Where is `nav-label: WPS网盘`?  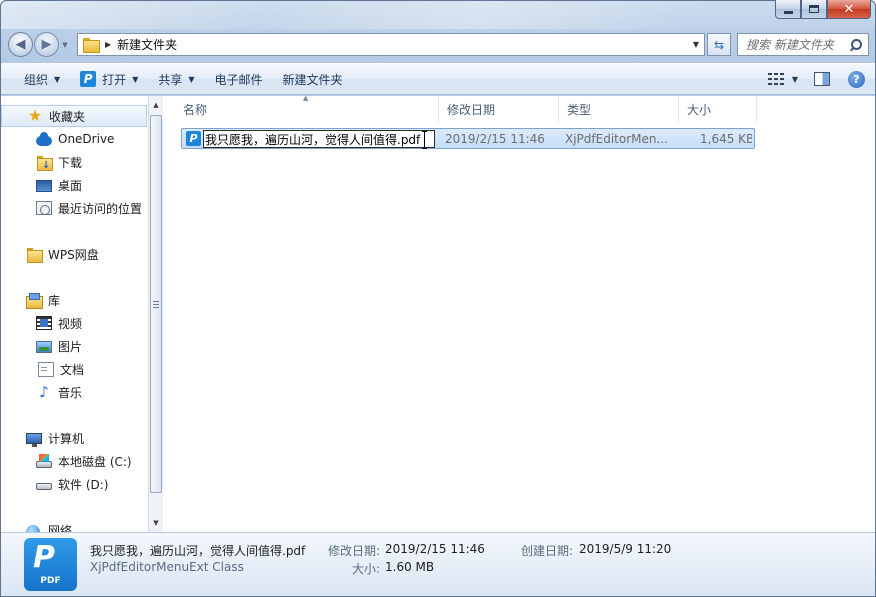 nav-label: WPS网盘 is located at coordinates (73, 254).